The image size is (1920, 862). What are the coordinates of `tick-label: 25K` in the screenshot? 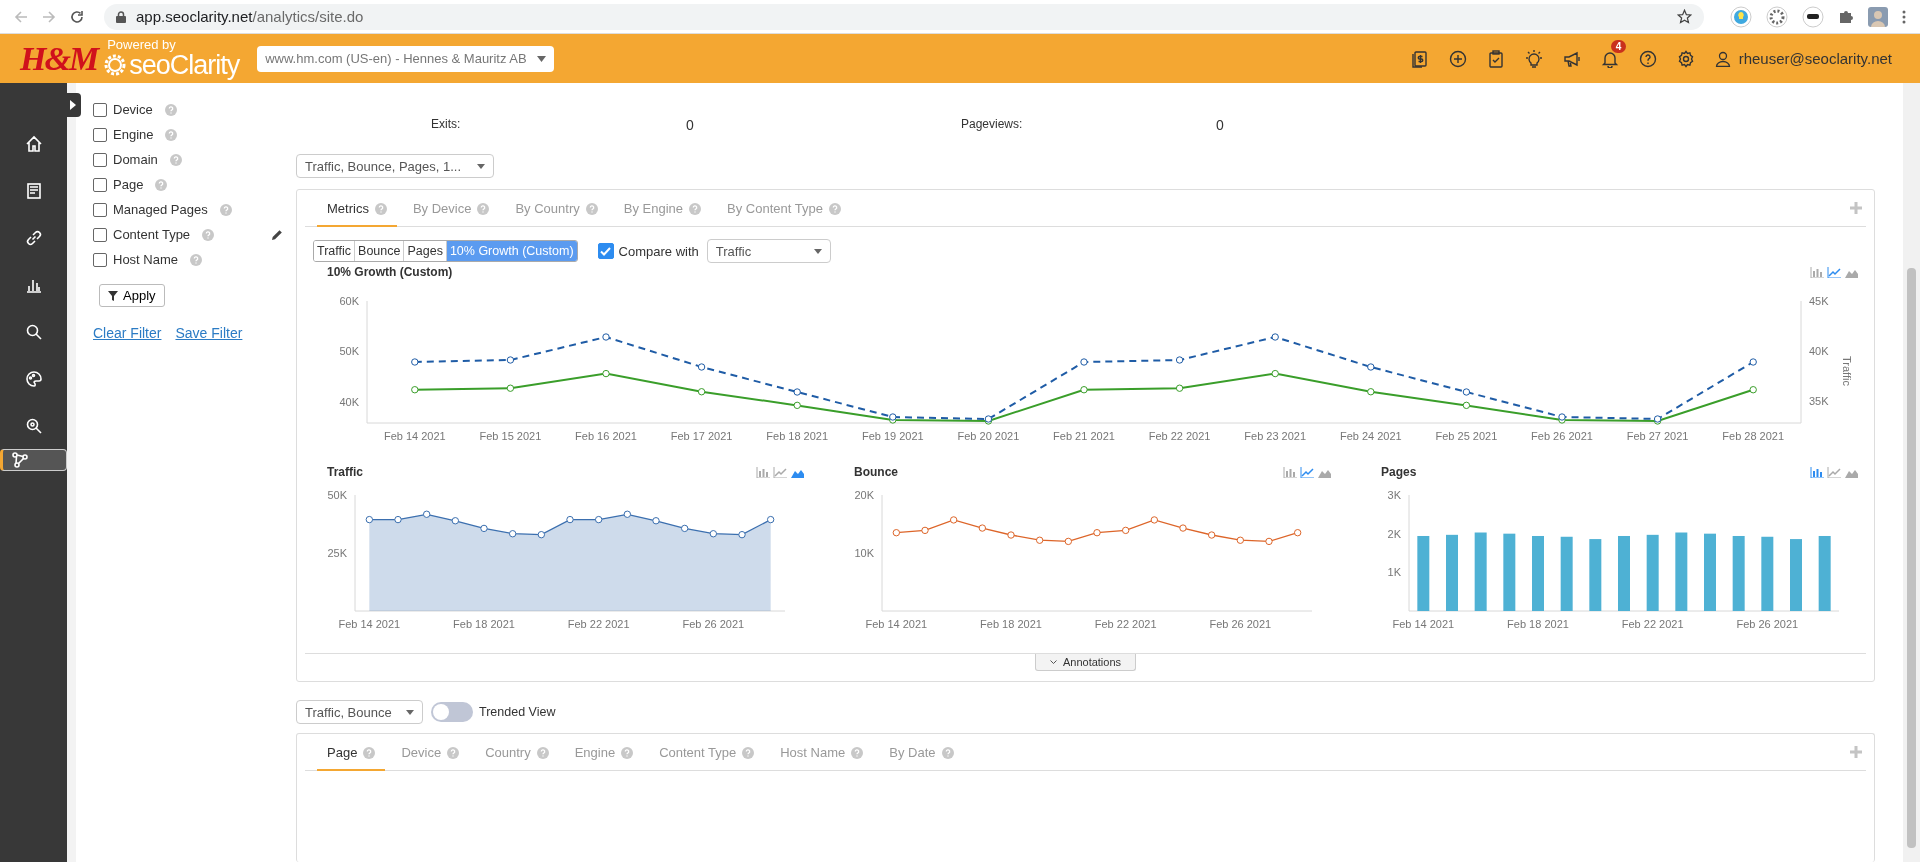 It's located at (337, 553).